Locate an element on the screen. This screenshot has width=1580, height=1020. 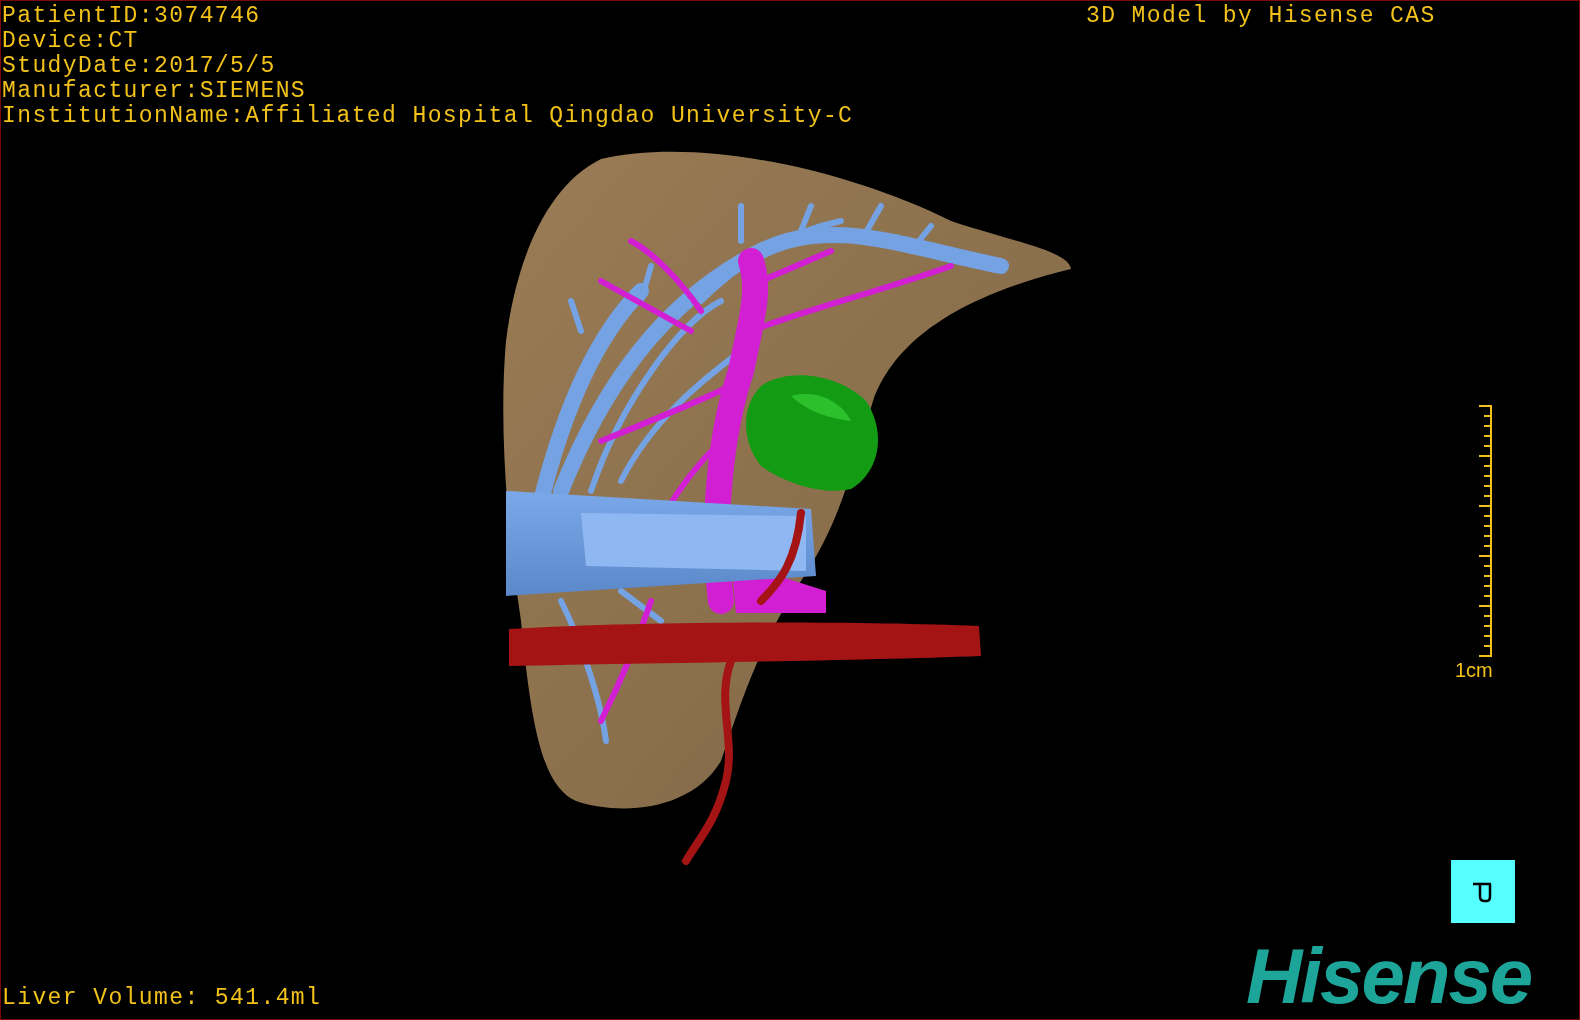
orientation-button is located at coordinates (1483, 891).